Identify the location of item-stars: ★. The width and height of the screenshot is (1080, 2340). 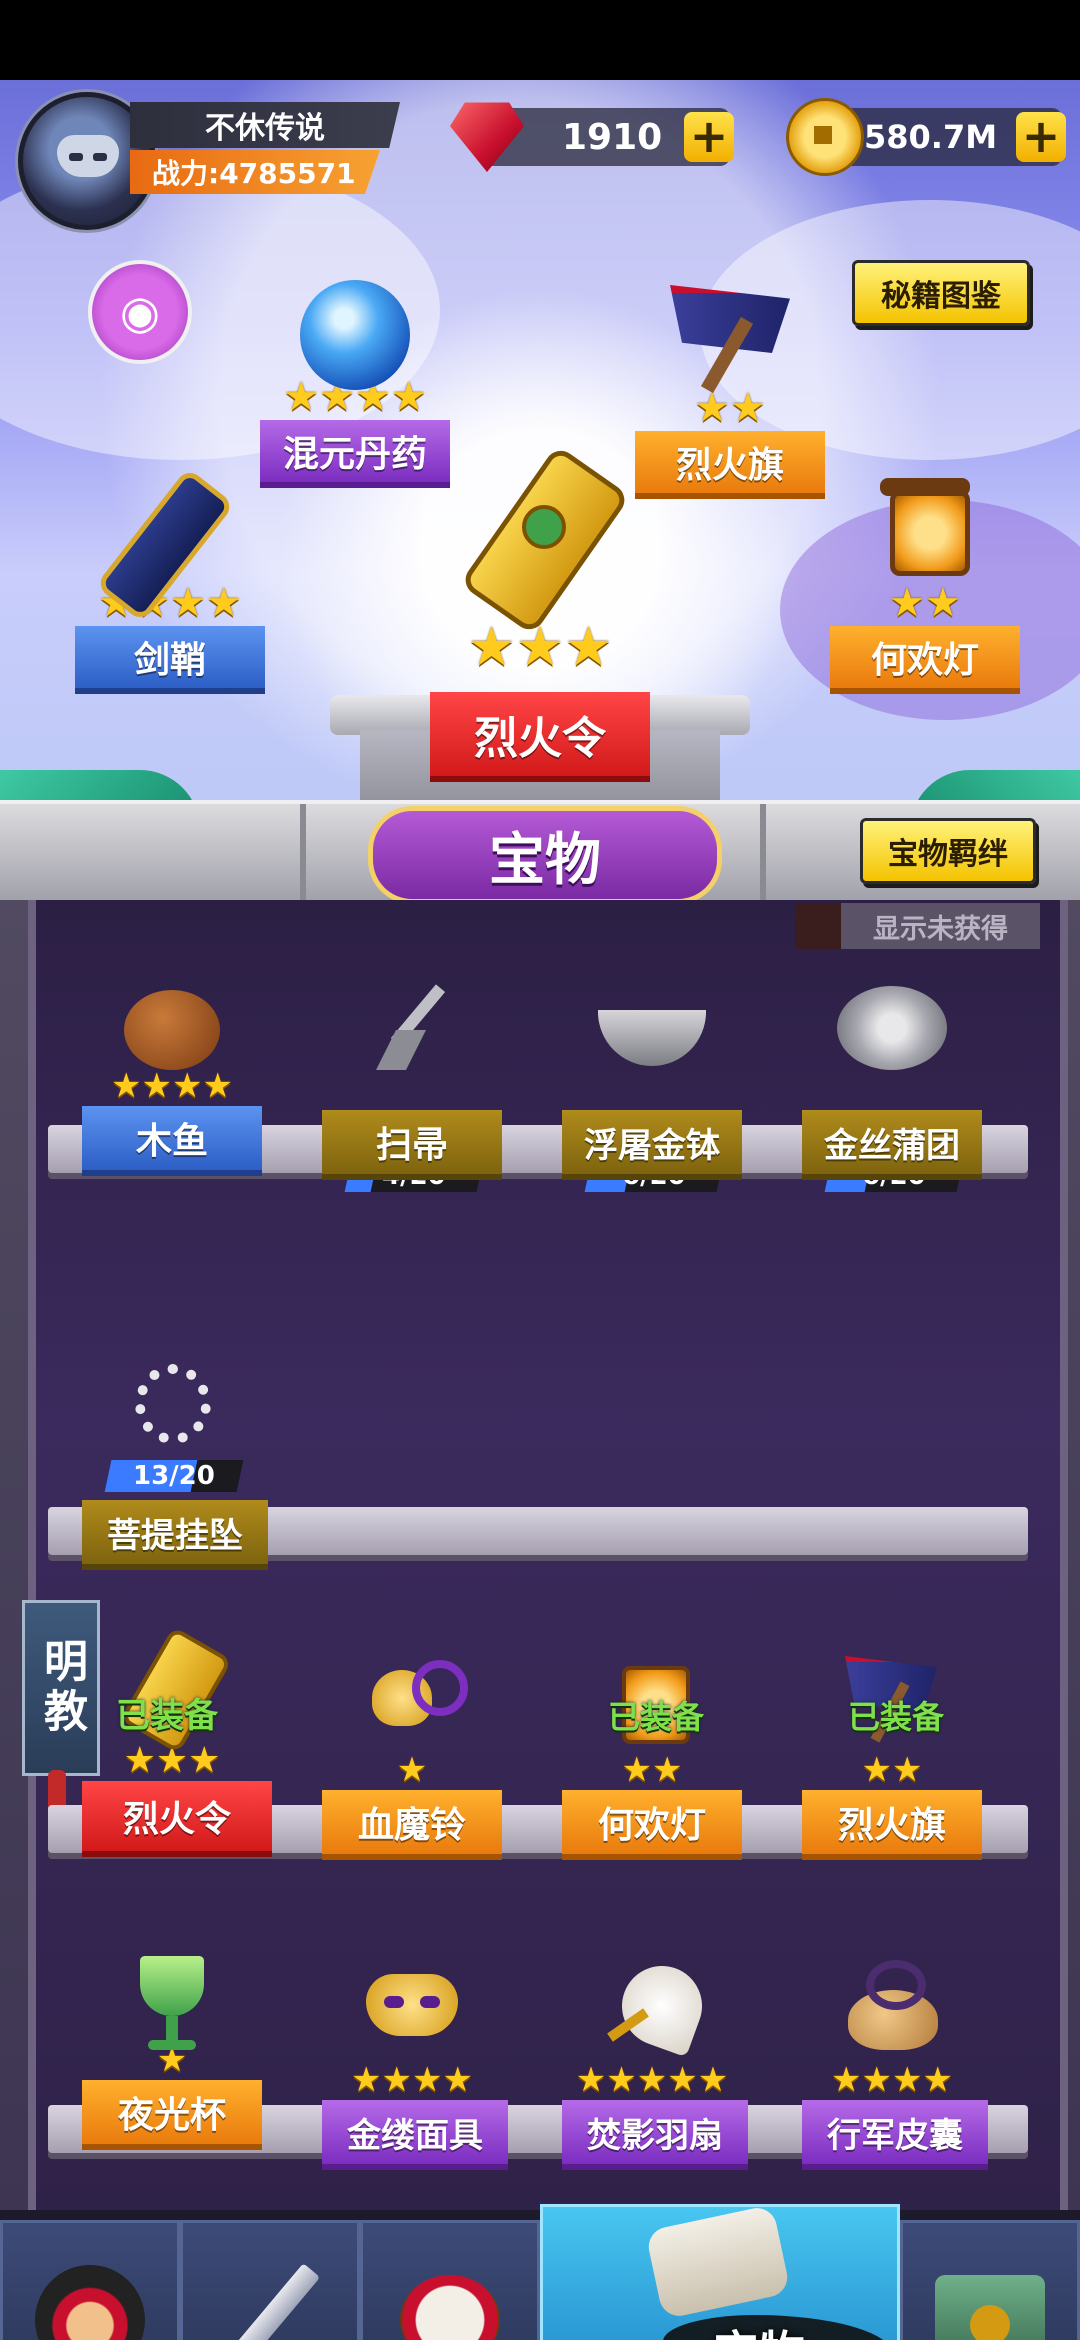
(412, 1770).